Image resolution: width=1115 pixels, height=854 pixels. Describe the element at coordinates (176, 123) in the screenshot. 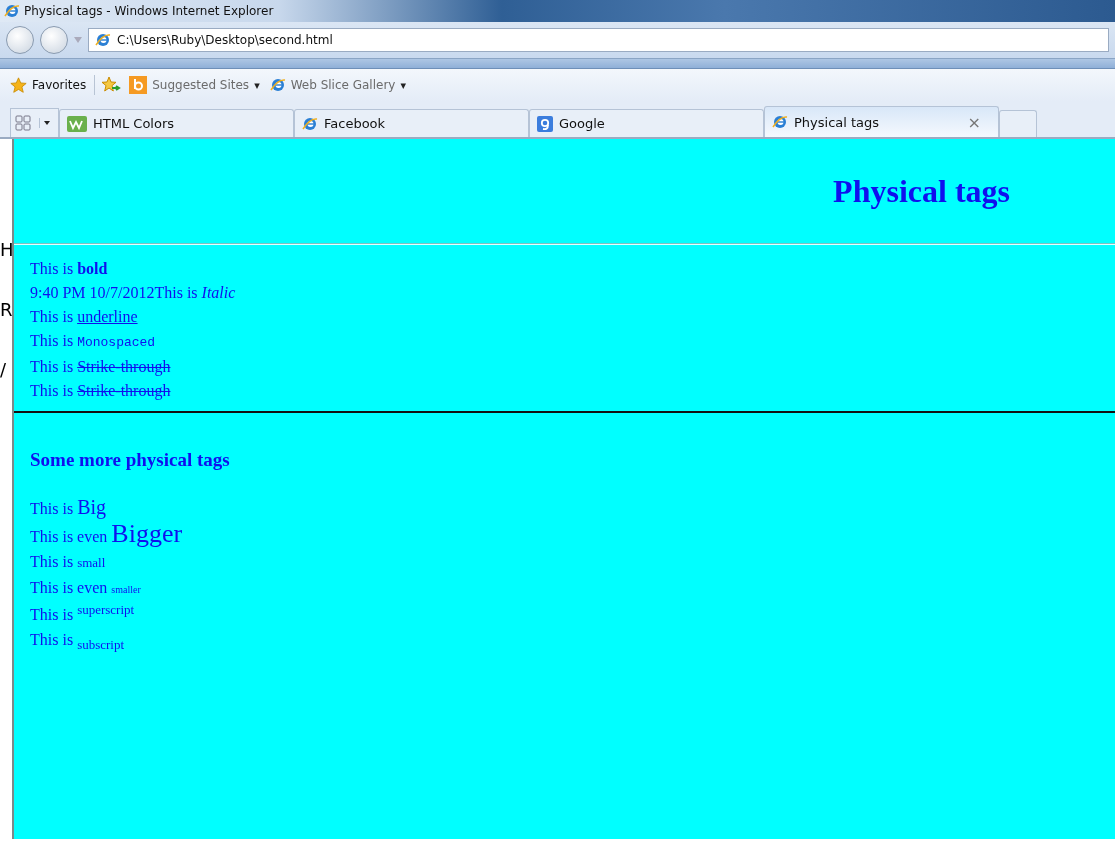

I see `browser-tab: HTML Colors` at that location.